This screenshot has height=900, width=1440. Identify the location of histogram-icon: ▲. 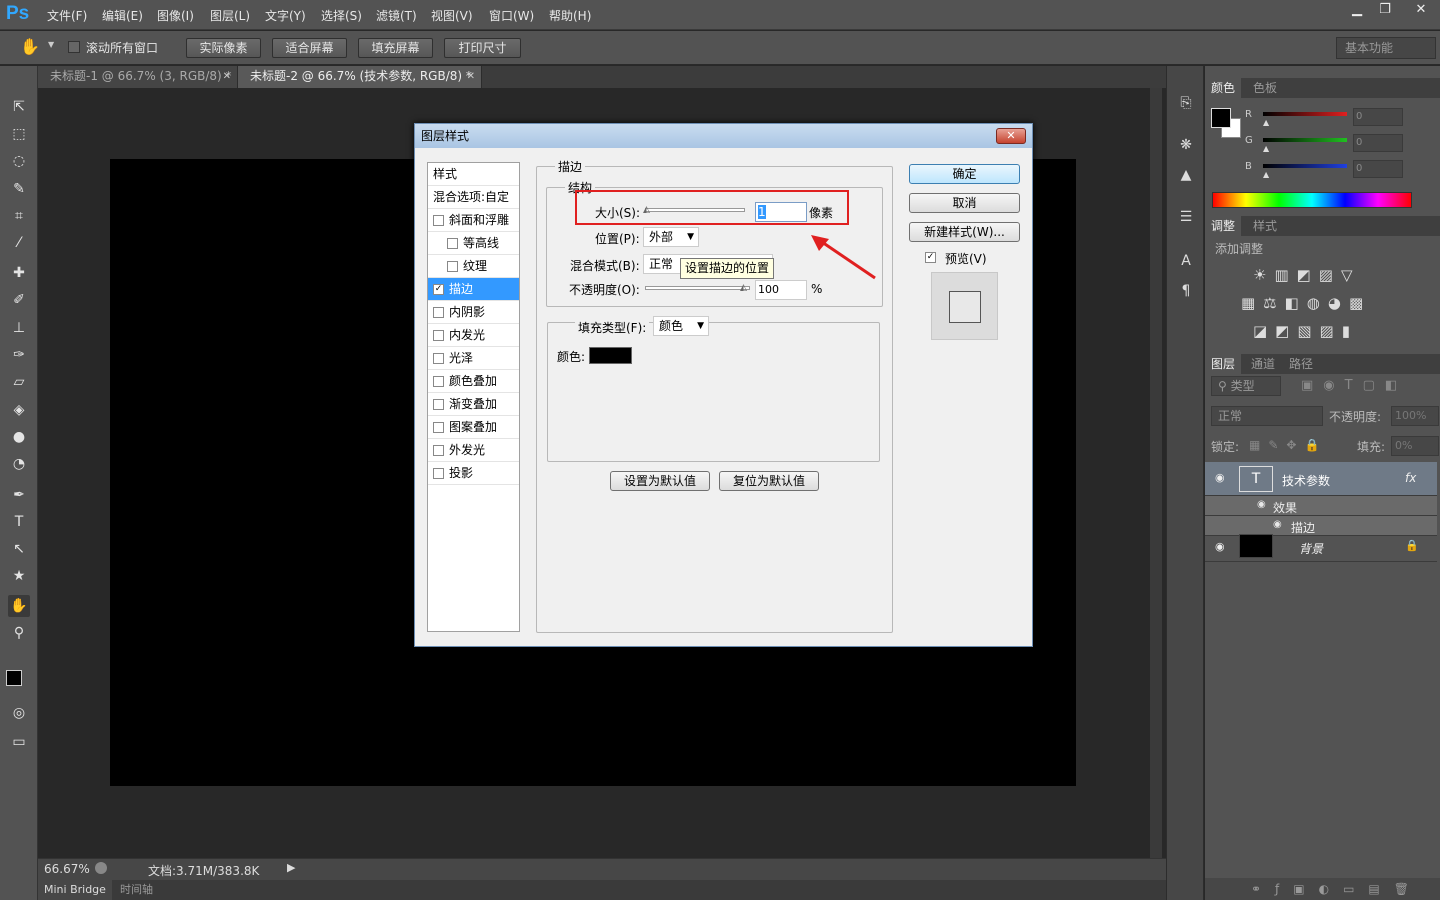
(1186, 175).